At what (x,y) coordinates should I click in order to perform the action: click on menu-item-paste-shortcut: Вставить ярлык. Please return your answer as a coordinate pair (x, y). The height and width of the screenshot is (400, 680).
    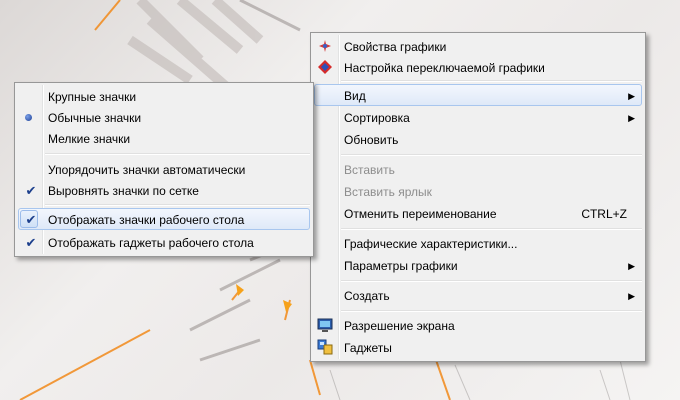
    Looking at the image, I should click on (478, 191).